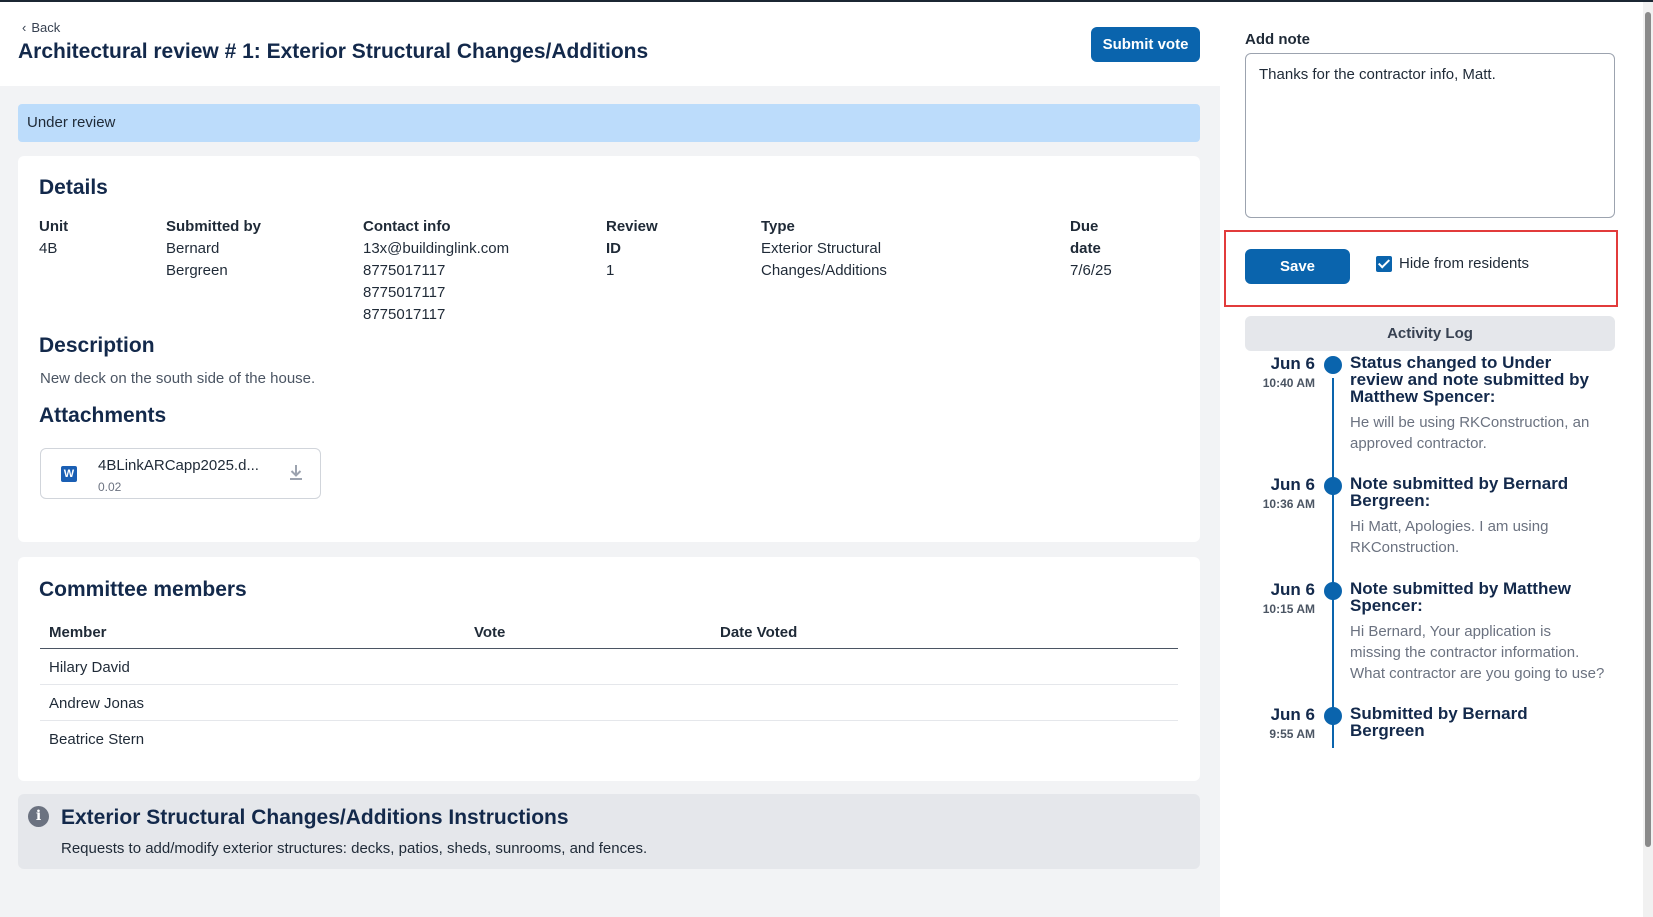  Describe the element at coordinates (778, 226) in the screenshot. I see `type-label: Type` at that location.